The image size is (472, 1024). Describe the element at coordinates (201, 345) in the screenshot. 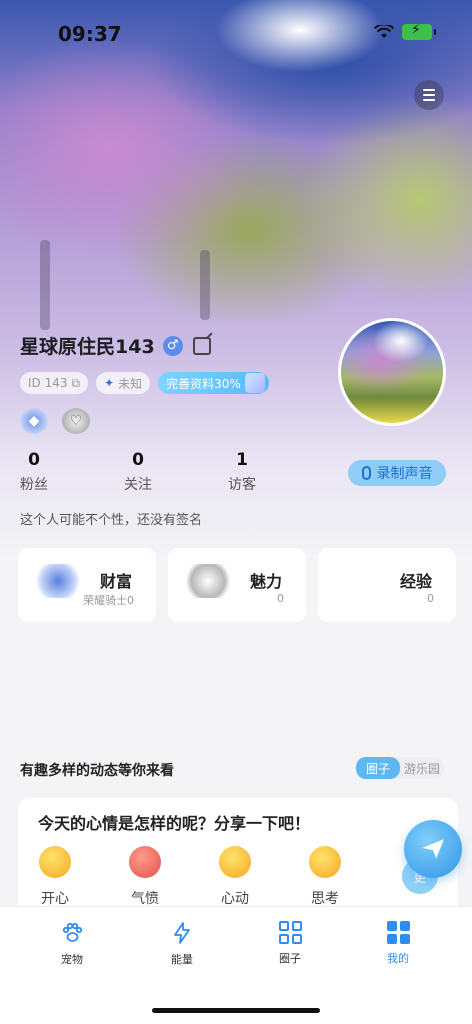

I see `edit-icon` at that location.